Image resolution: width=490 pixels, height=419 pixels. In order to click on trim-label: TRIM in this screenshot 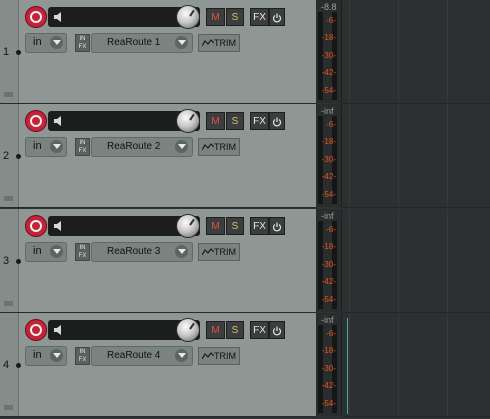, I will do `click(225, 356)`.